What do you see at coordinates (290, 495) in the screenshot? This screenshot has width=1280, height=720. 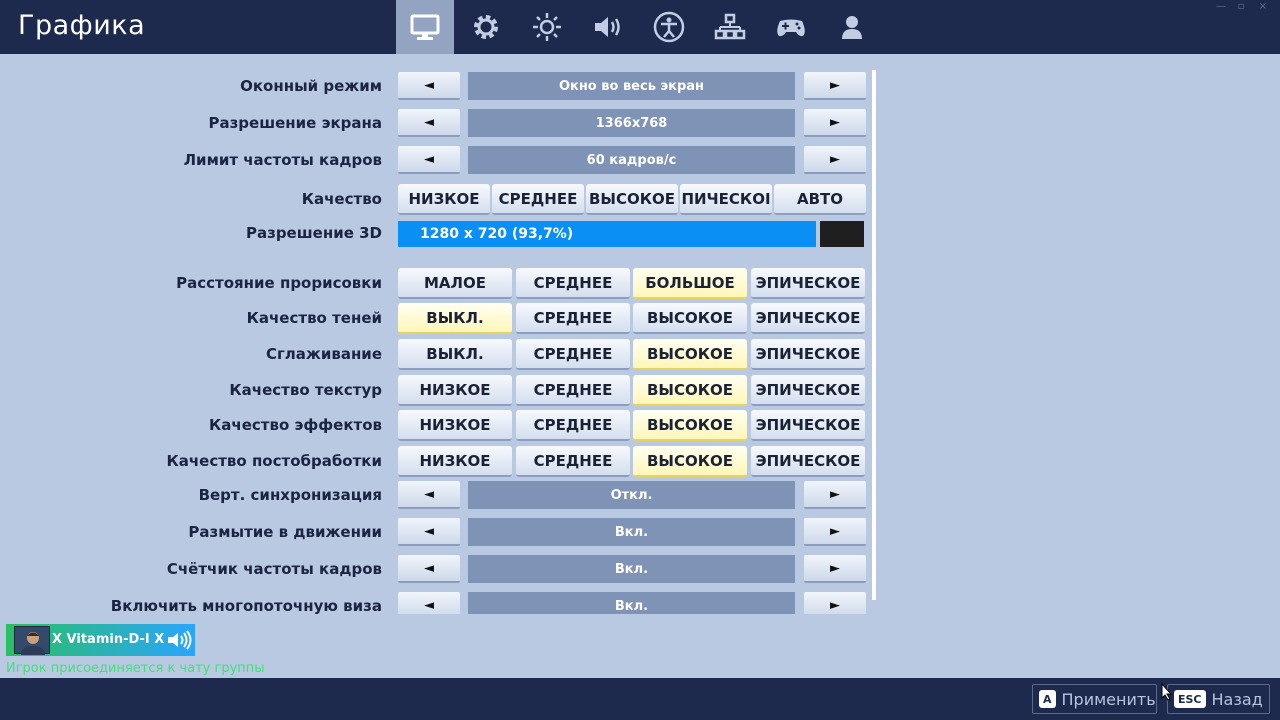 I see `setting-label: Верт. синхронизация` at bounding box center [290, 495].